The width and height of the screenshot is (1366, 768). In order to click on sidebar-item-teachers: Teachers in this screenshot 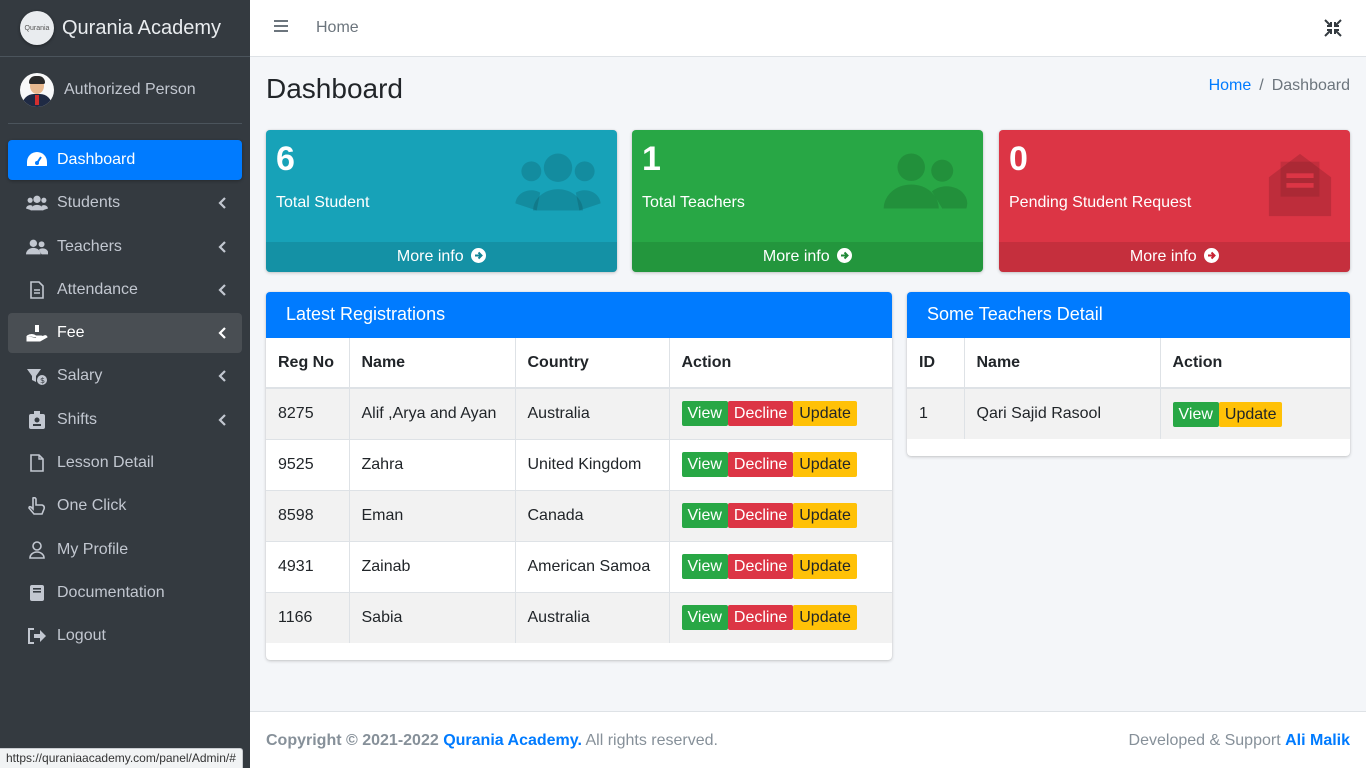, I will do `click(125, 247)`.